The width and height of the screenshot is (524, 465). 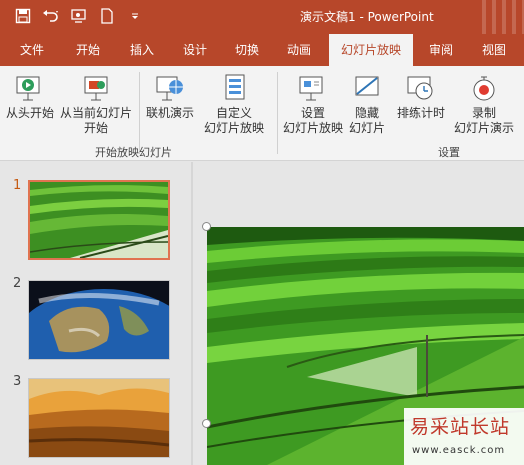 I want to click on rehearse-timings-label: 排练计时, so click(x=420, y=113).